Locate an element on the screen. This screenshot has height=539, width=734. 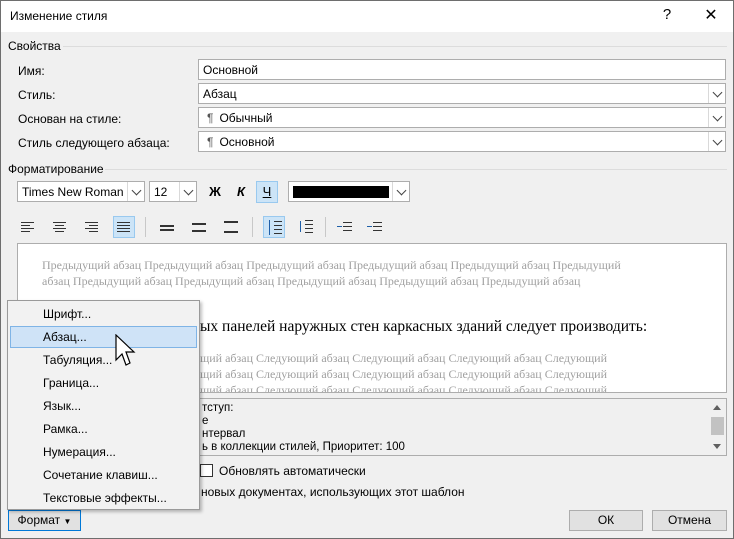
help-icon: ? is located at coordinates (667, 14).